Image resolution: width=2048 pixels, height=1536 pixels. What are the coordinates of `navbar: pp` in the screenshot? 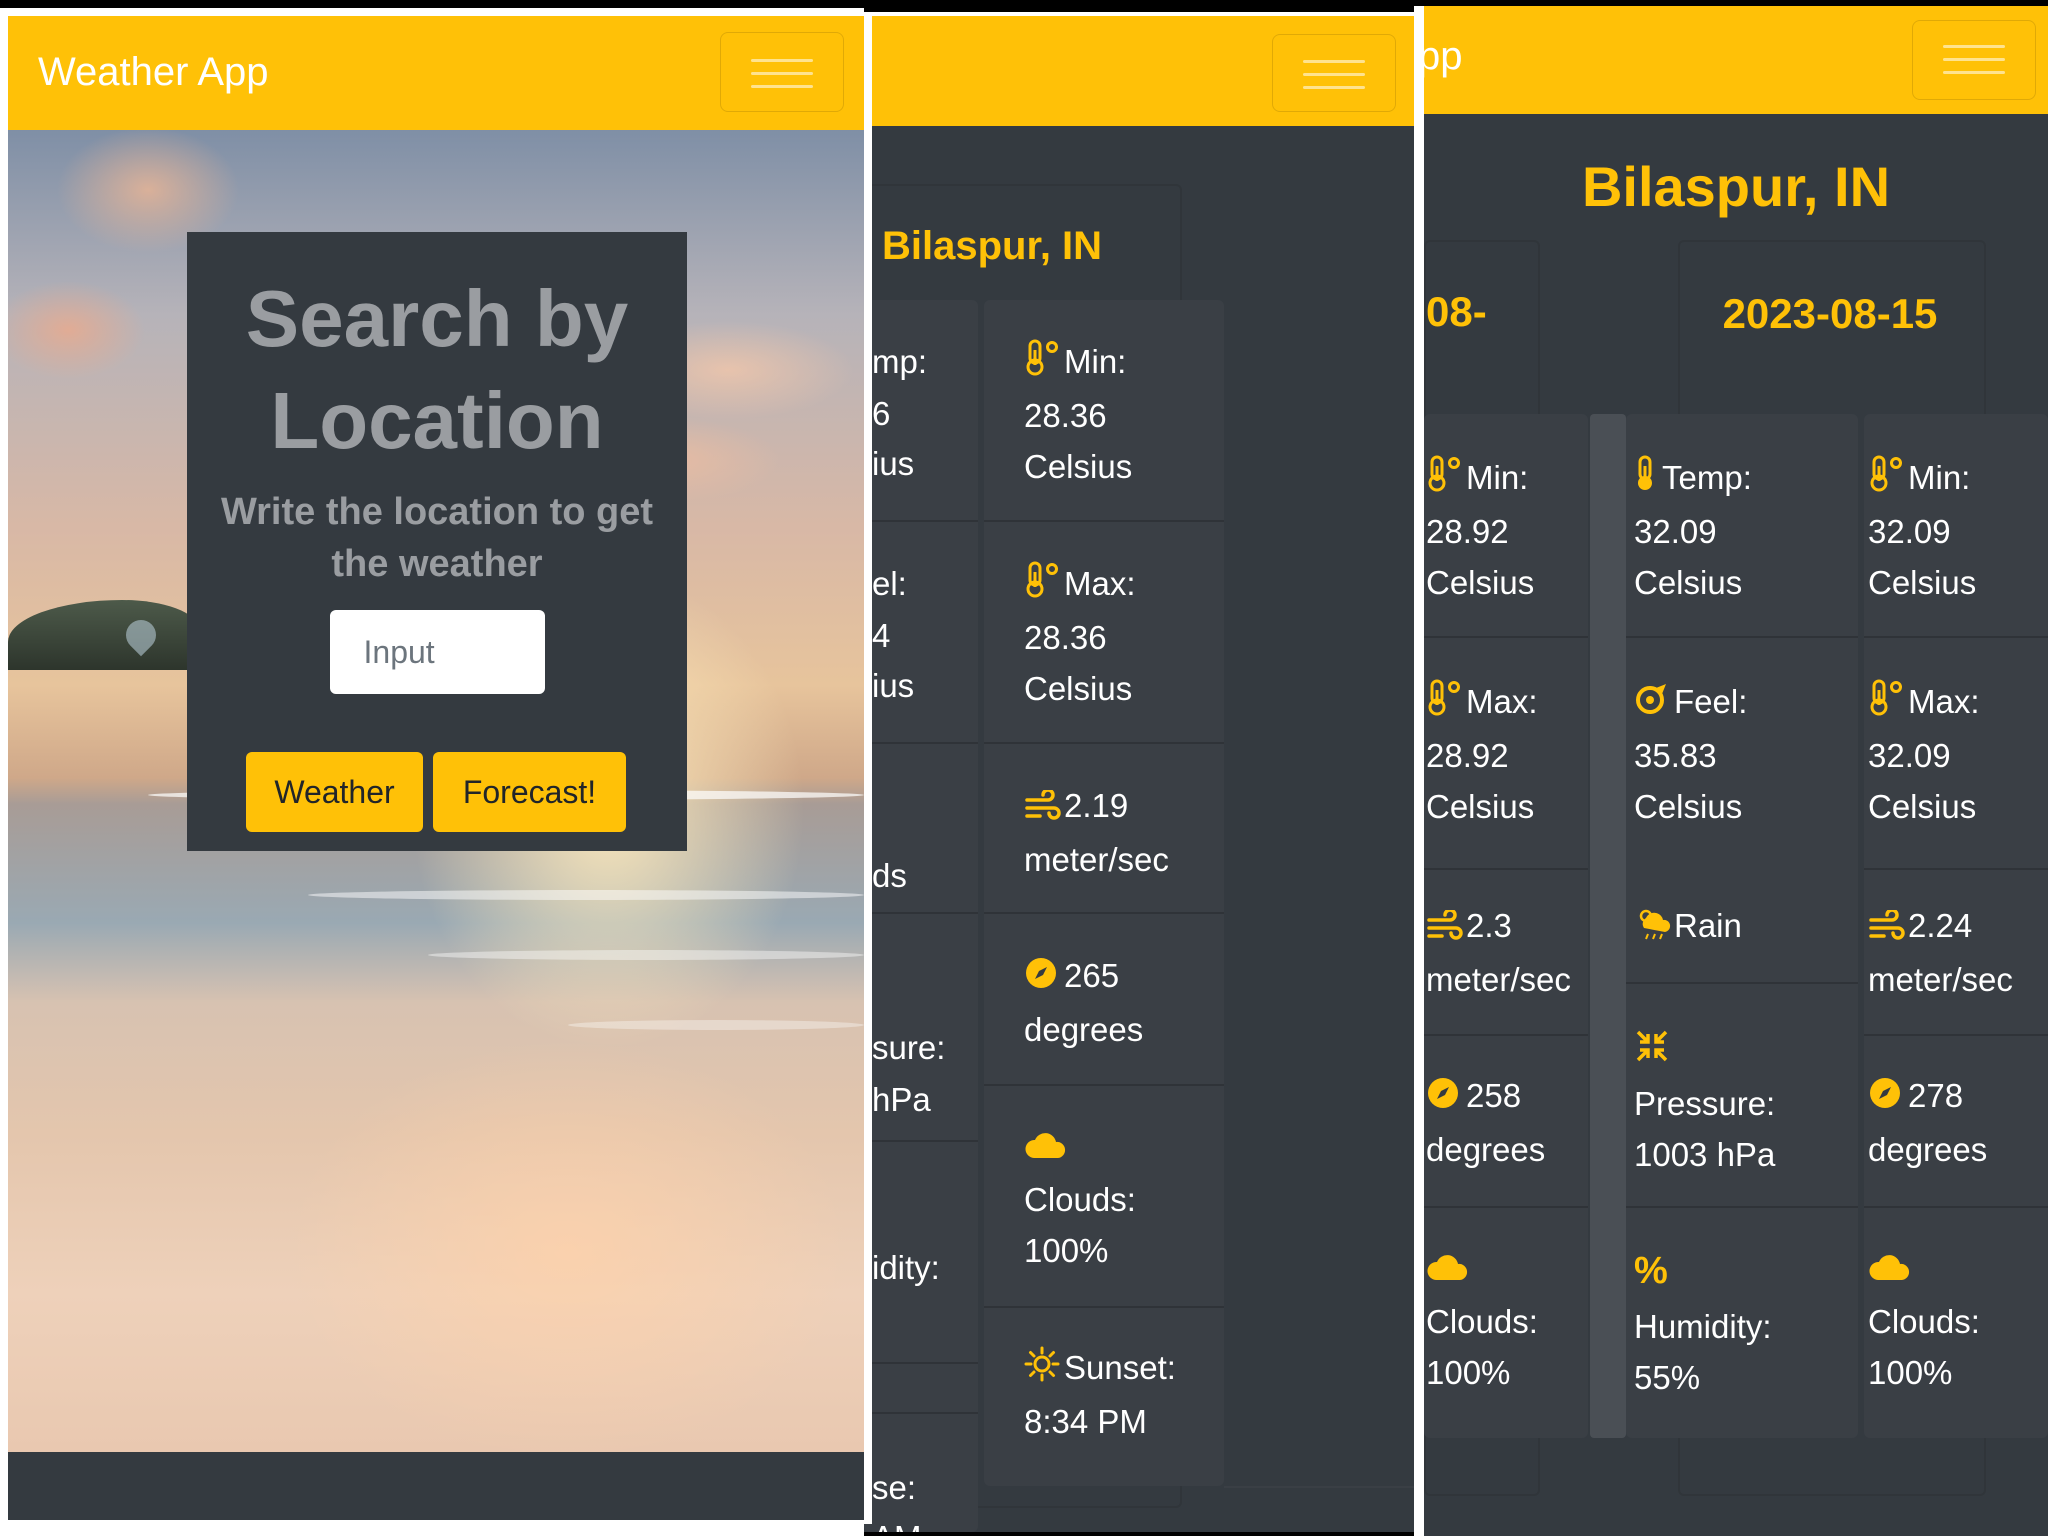 It's located at (1736, 60).